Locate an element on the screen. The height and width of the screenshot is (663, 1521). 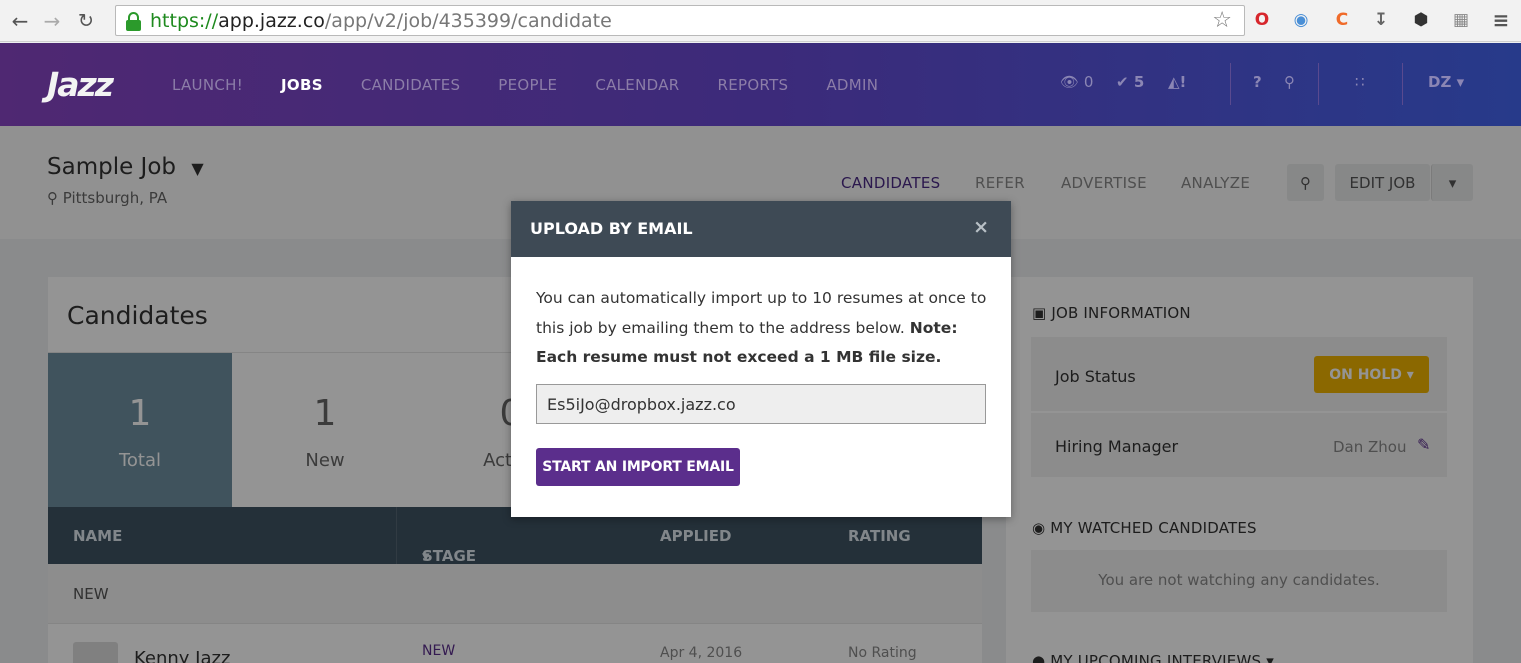
jazz-logo: Jazz is located at coordinates (80, 84).